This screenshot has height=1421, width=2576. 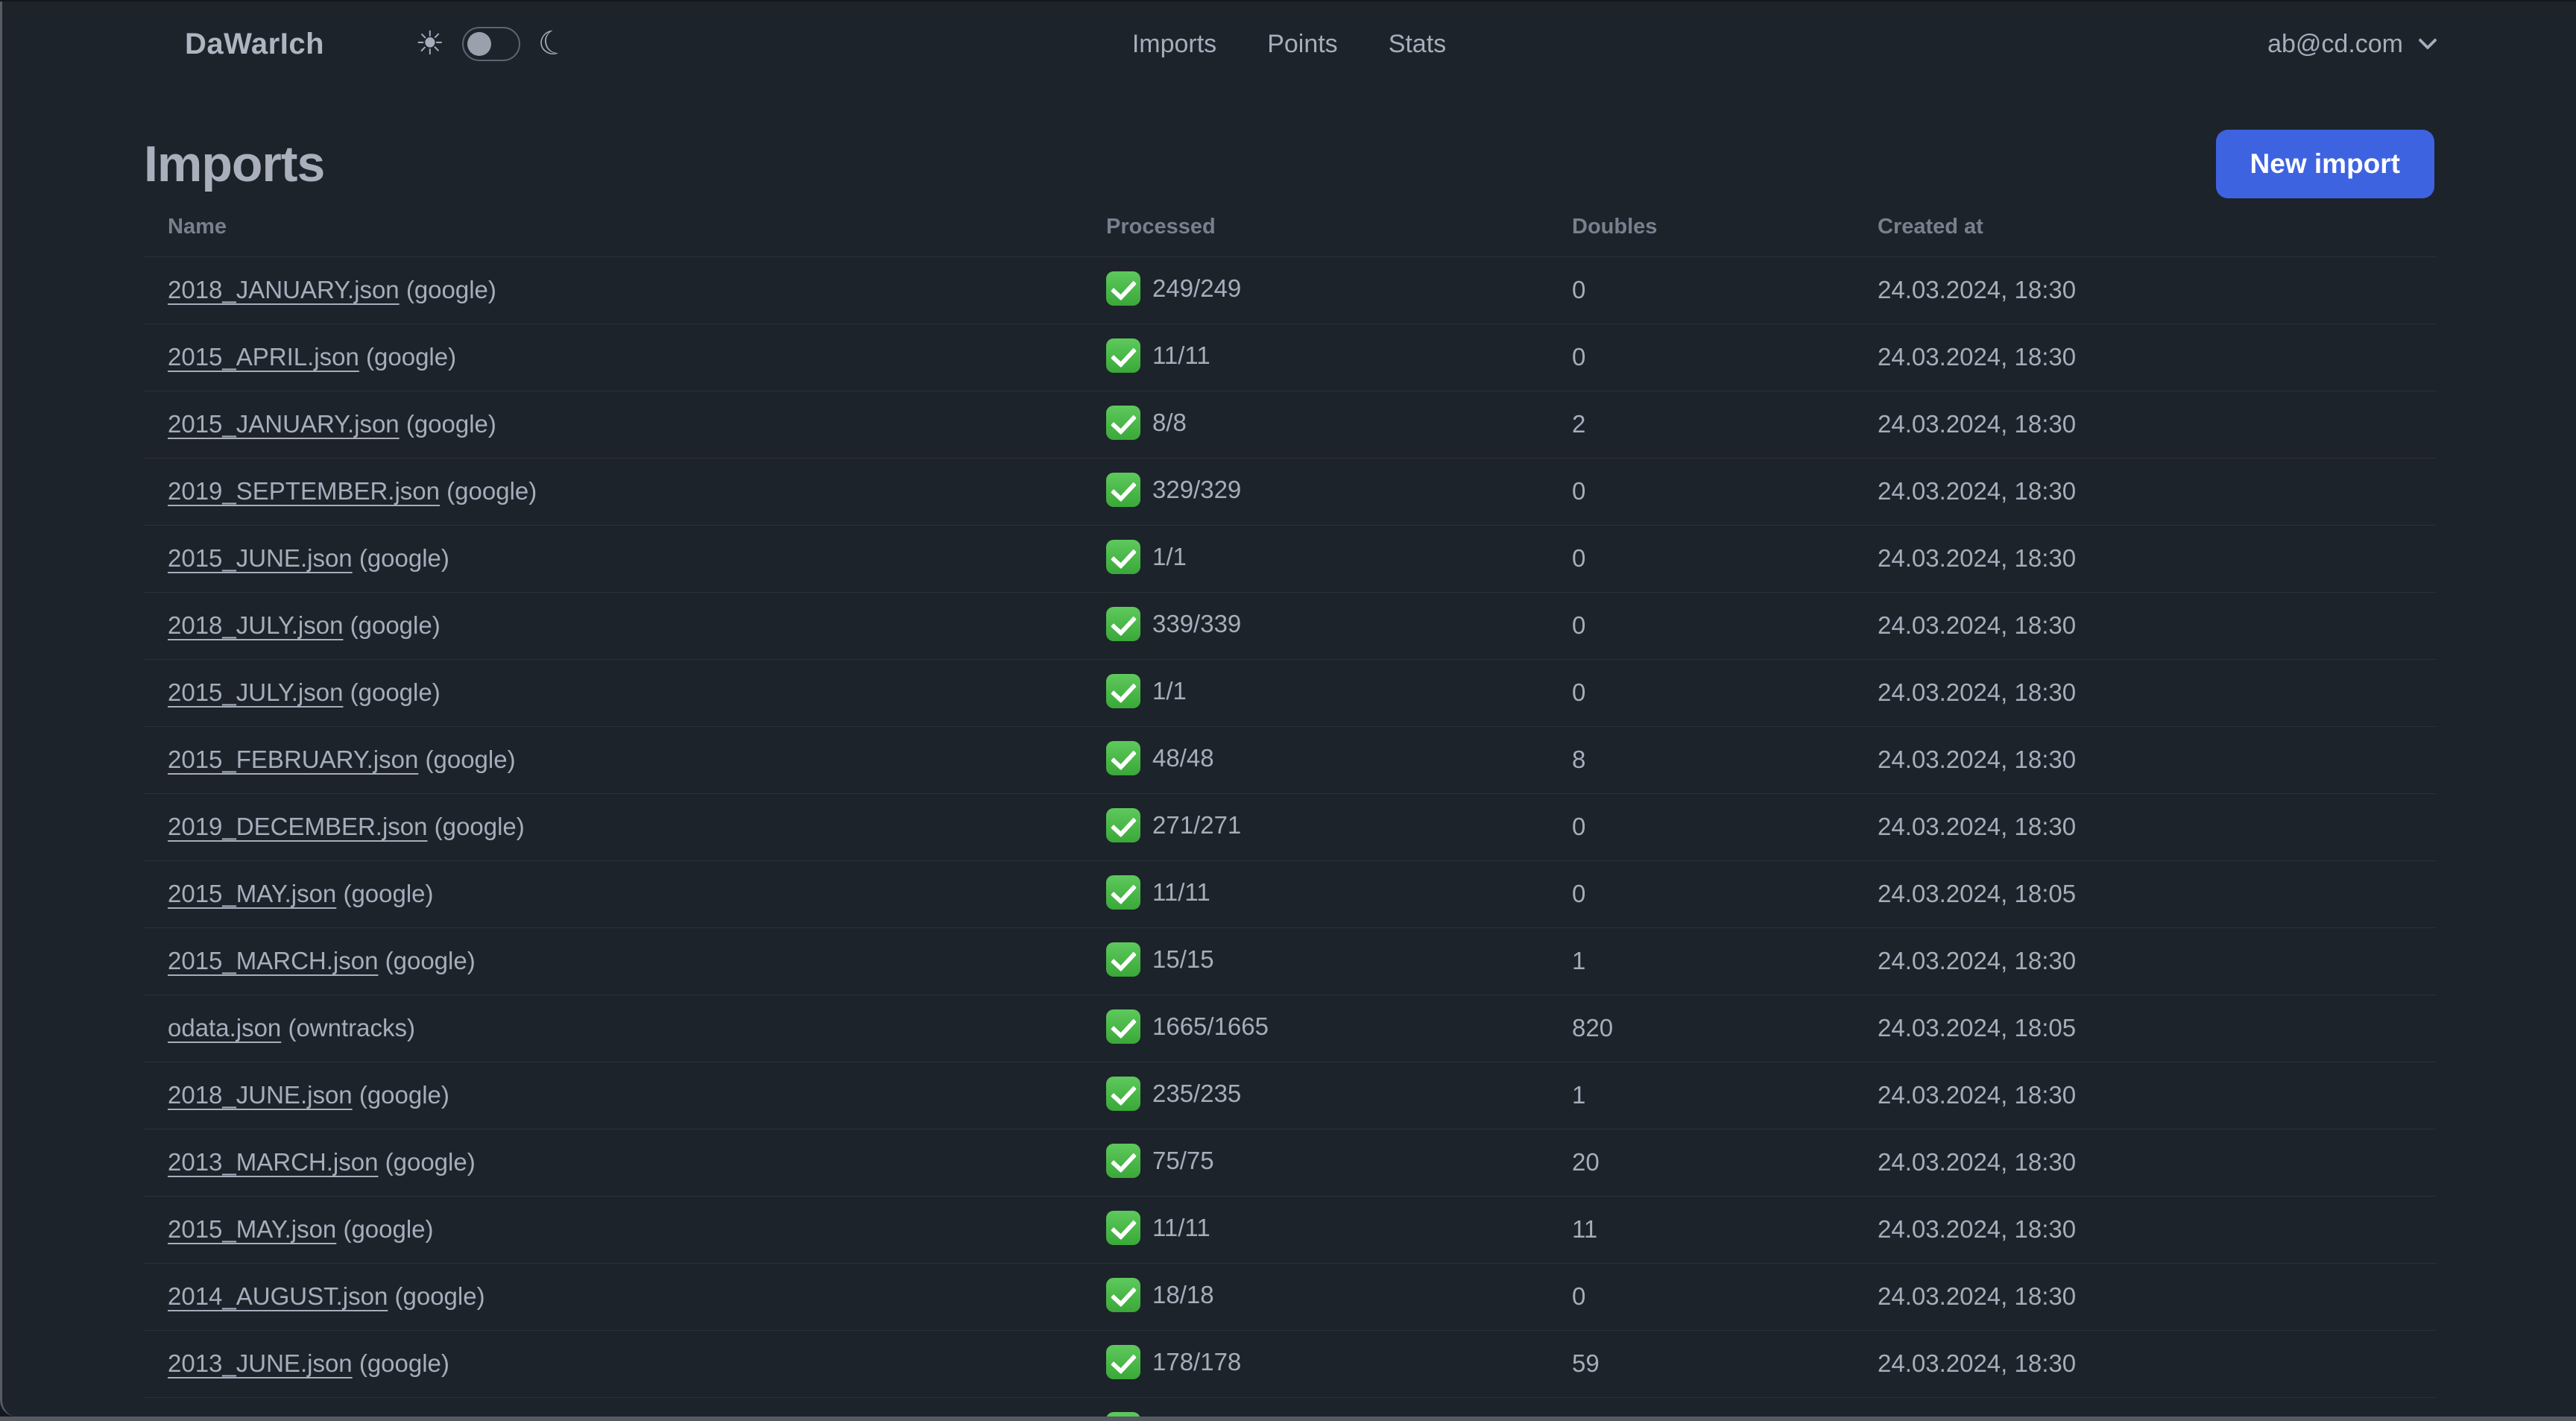 I want to click on processed-count: 8/8, so click(x=1169, y=422).